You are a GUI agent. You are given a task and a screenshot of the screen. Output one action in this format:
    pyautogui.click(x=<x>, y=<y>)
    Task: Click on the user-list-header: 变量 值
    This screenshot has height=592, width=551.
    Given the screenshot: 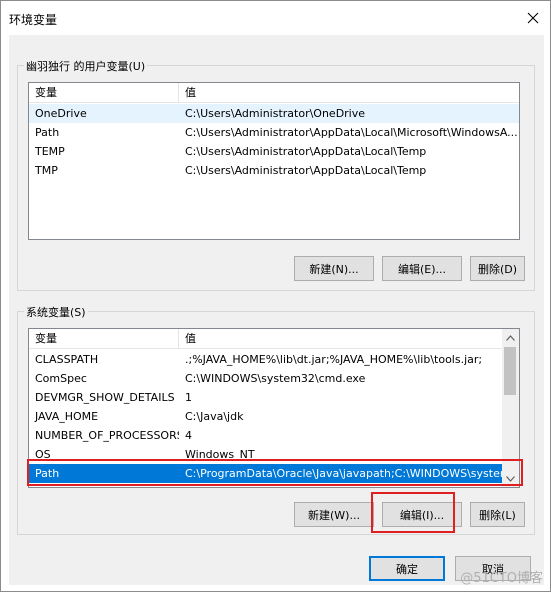 What is the action you would take?
    pyautogui.click(x=274, y=93)
    